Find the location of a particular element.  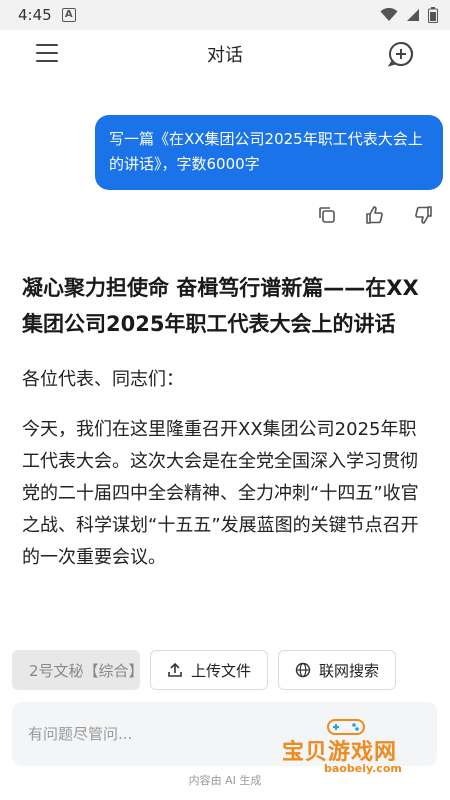

globe-icon is located at coordinates (303, 670).